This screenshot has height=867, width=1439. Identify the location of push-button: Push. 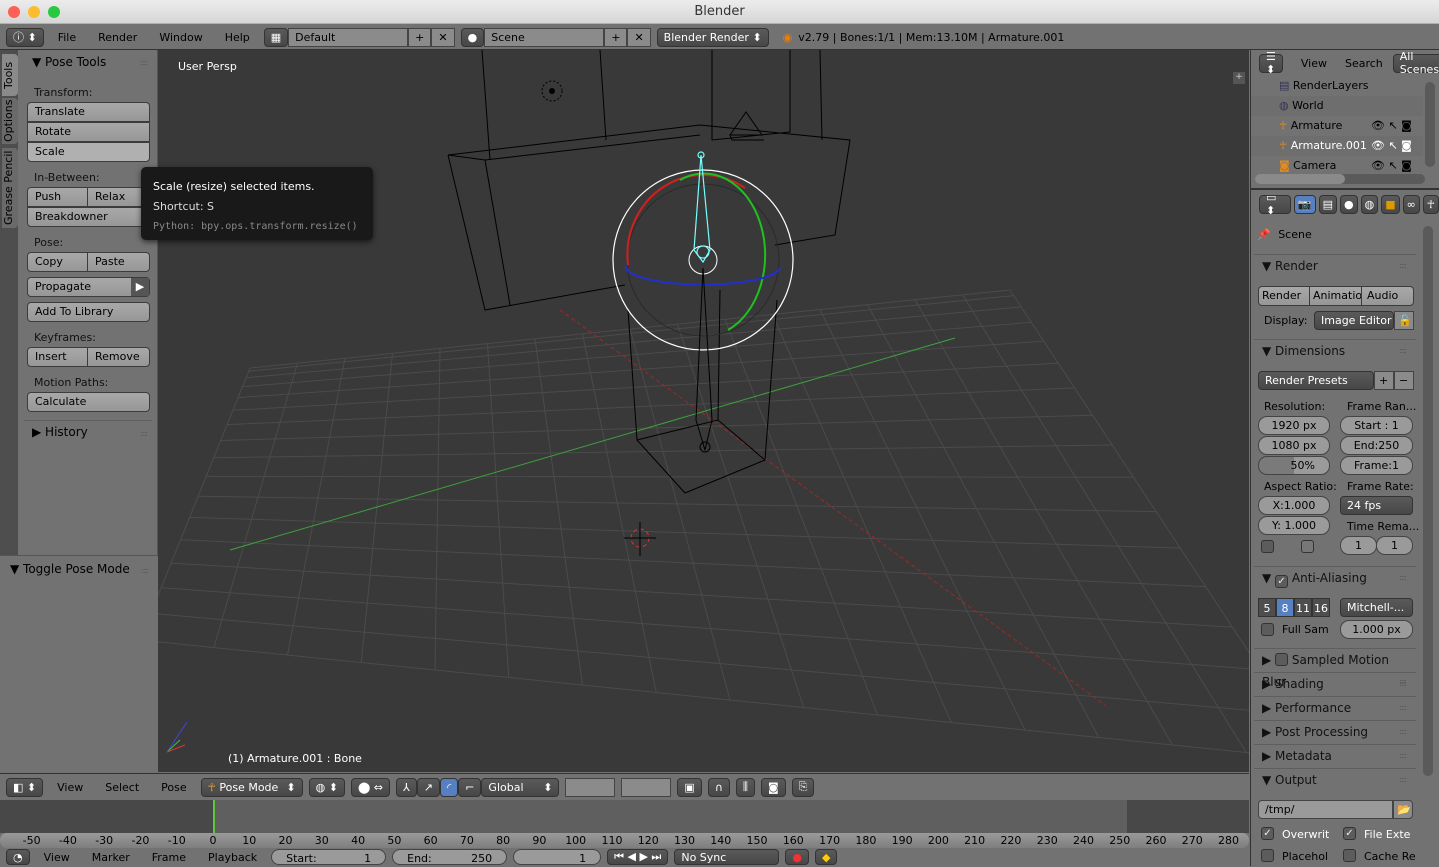
(57, 197).